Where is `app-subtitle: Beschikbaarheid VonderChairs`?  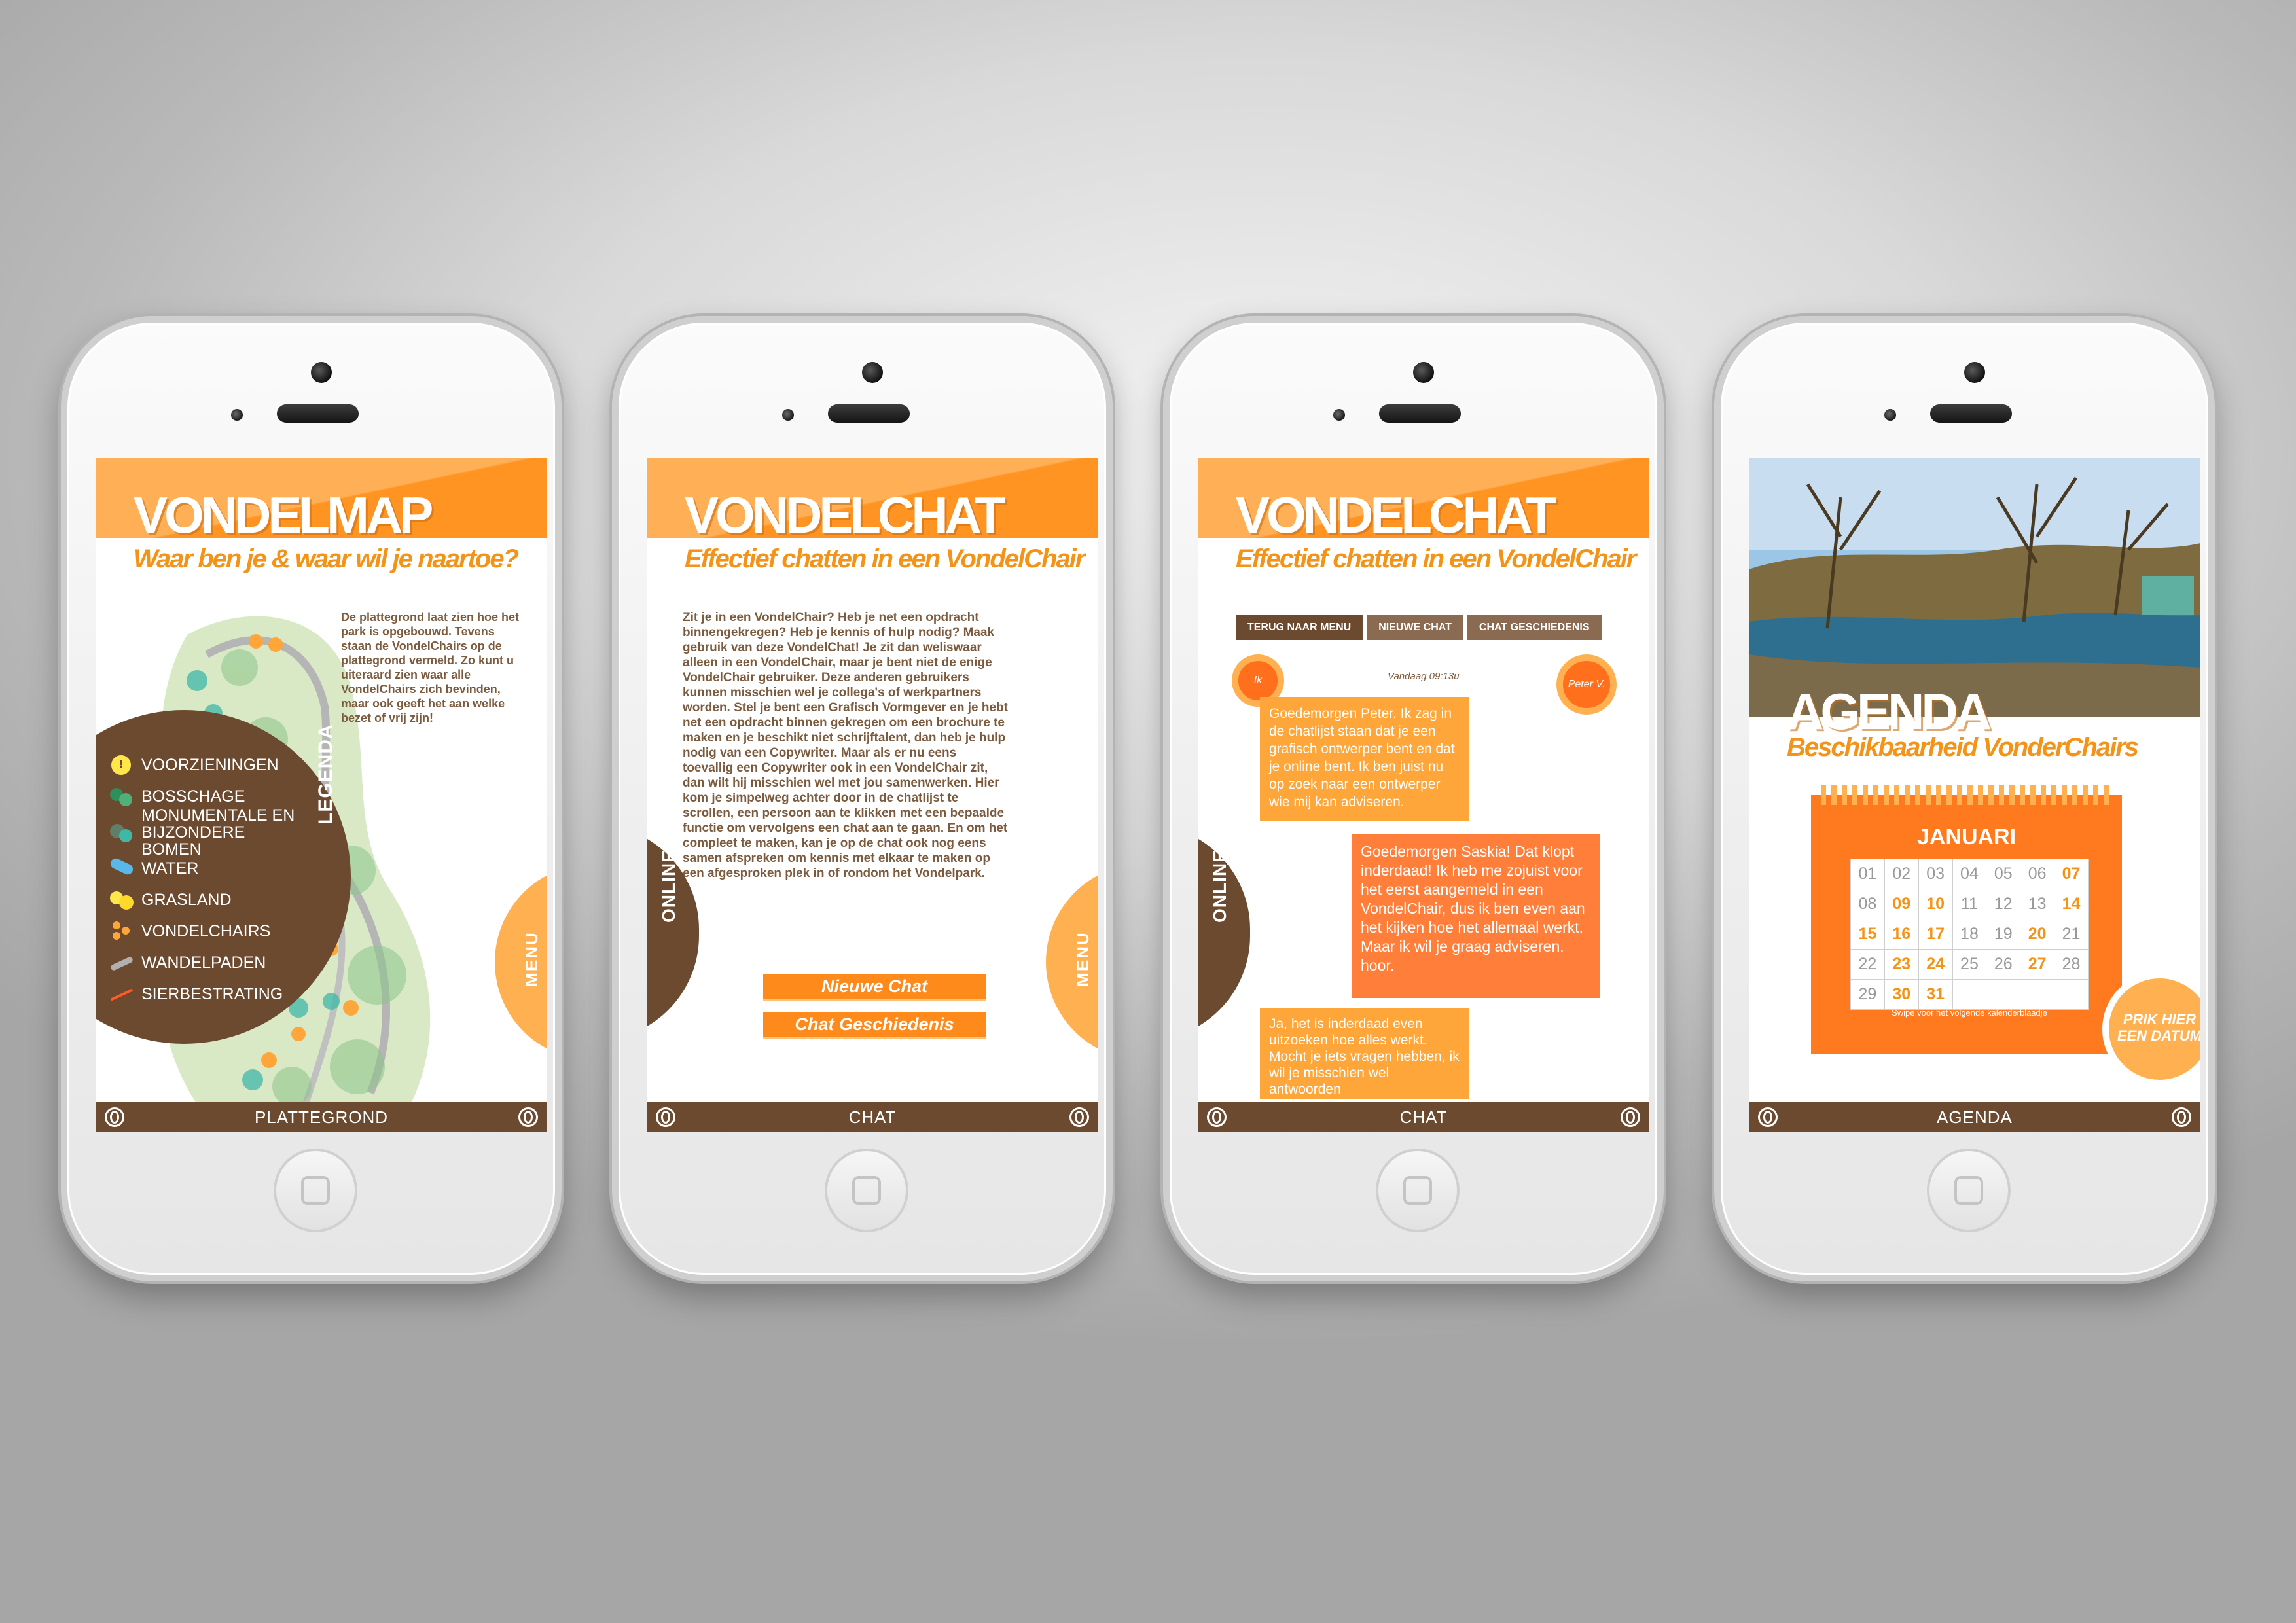 app-subtitle: Beschikbaarheid VonderChairs is located at coordinates (1963, 747).